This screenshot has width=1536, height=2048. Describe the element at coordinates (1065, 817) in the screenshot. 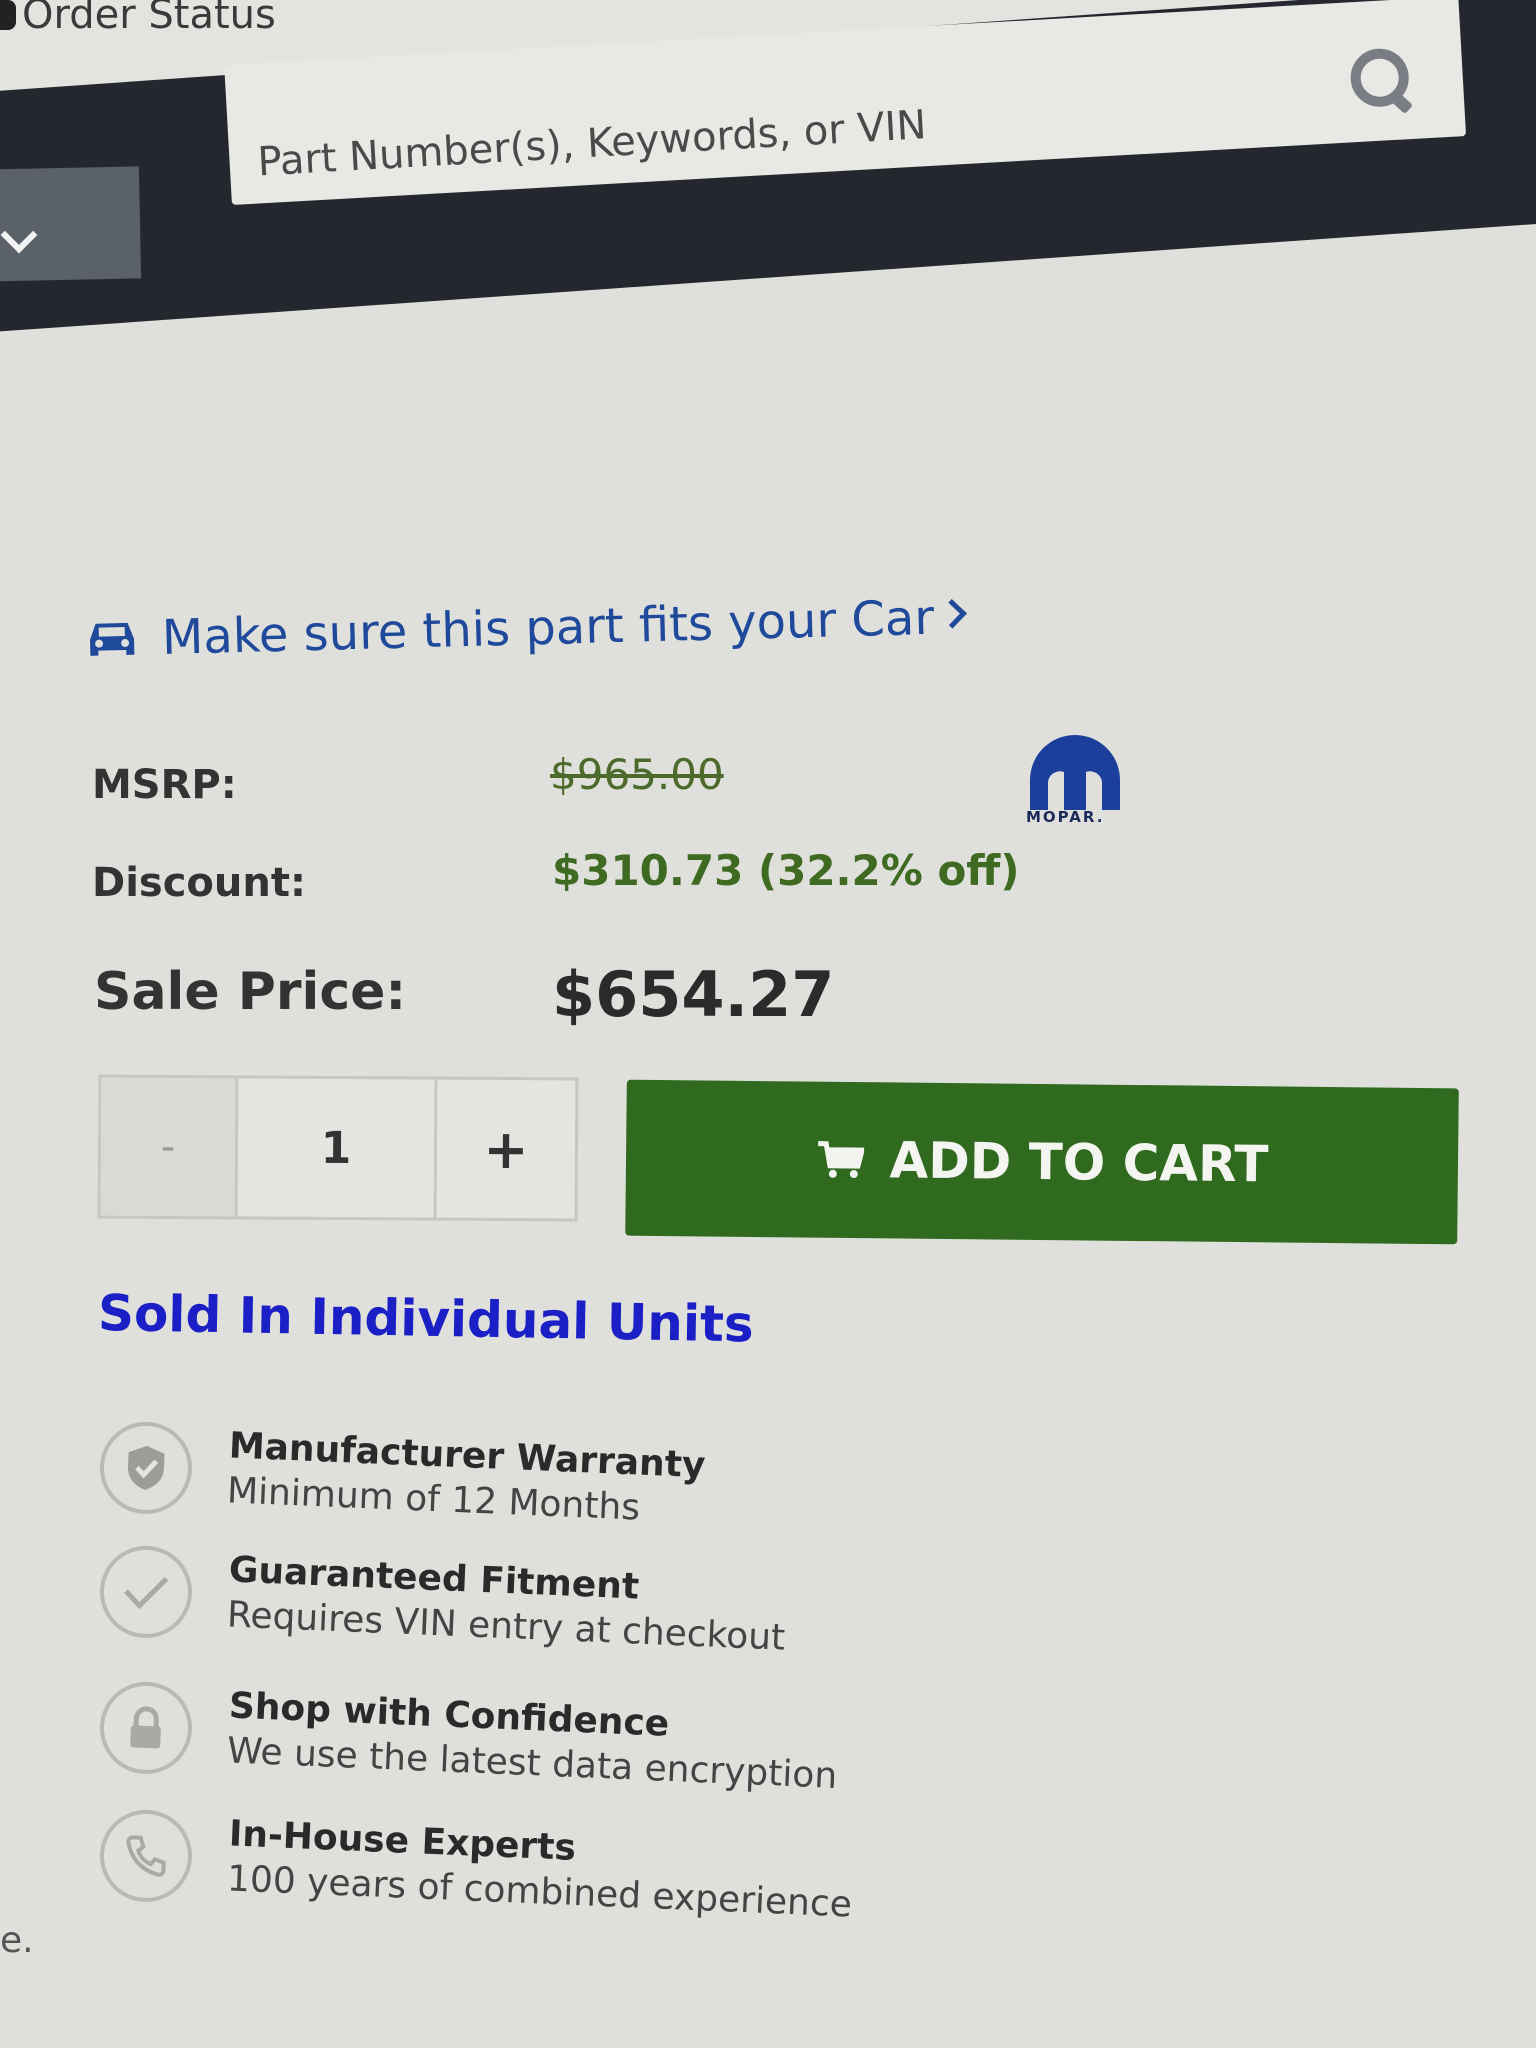

I see `brand-name: MOPAR.` at that location.